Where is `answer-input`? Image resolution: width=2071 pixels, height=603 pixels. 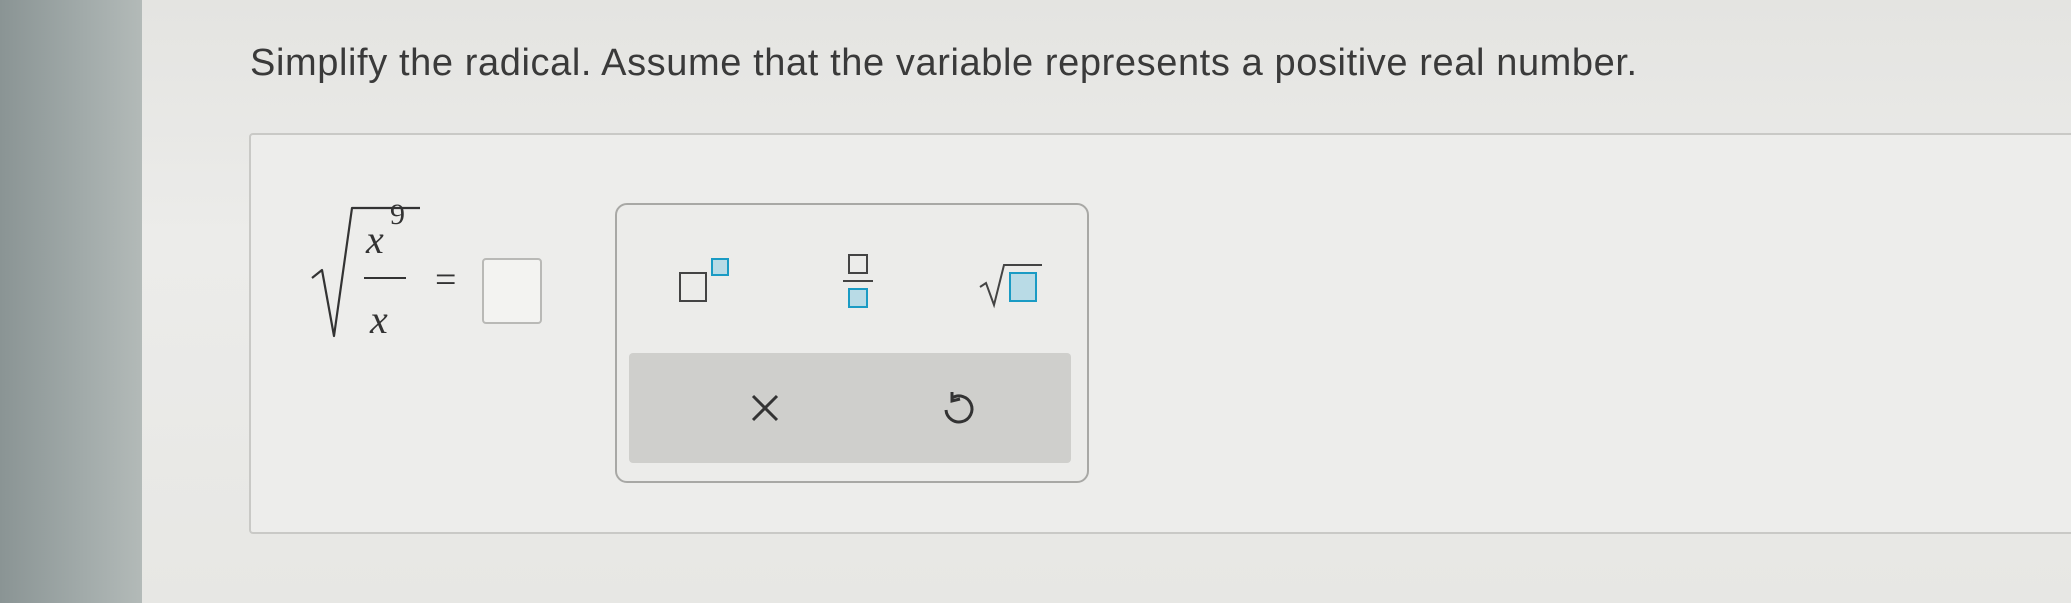
answer-input is located at coordinates (512, 291).